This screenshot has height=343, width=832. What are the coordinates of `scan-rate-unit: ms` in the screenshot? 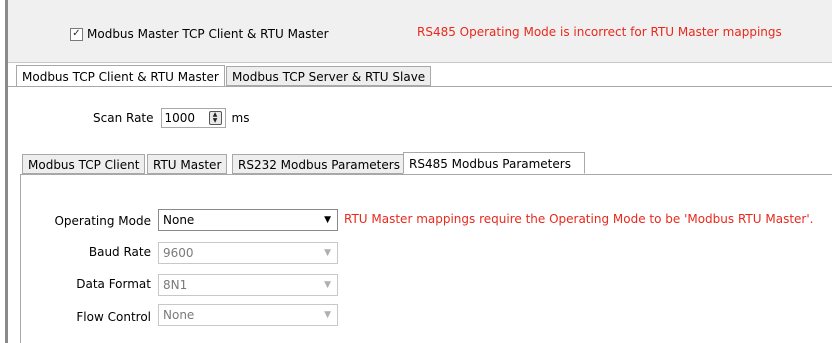 It's located at (240, 118).